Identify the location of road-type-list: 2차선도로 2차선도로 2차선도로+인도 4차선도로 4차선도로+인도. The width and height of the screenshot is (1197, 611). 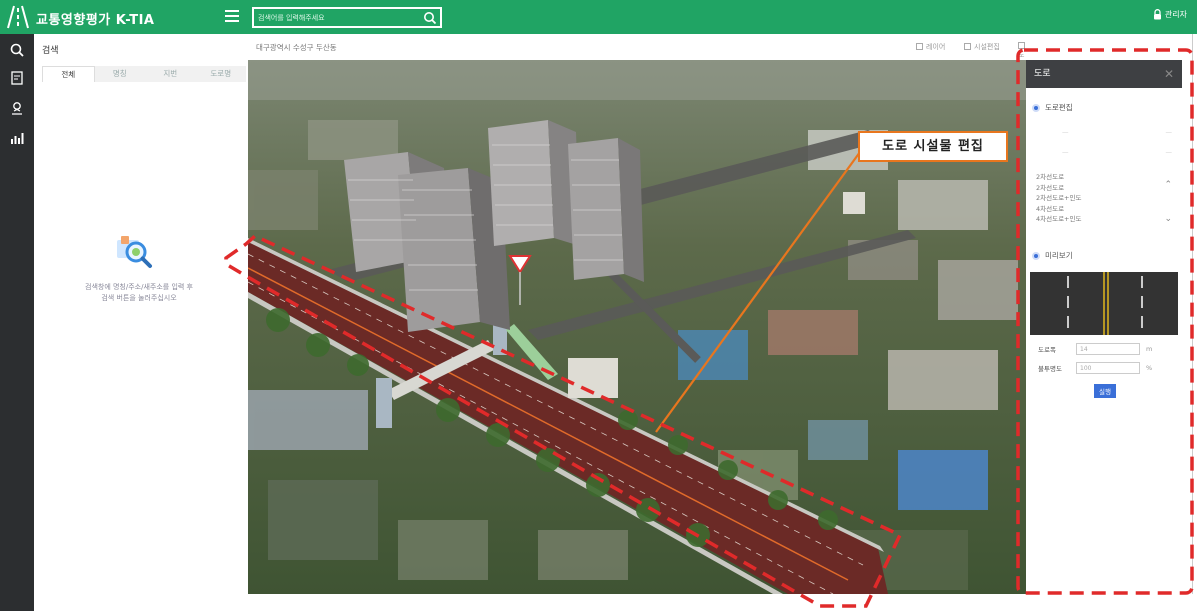
(1096, 198).